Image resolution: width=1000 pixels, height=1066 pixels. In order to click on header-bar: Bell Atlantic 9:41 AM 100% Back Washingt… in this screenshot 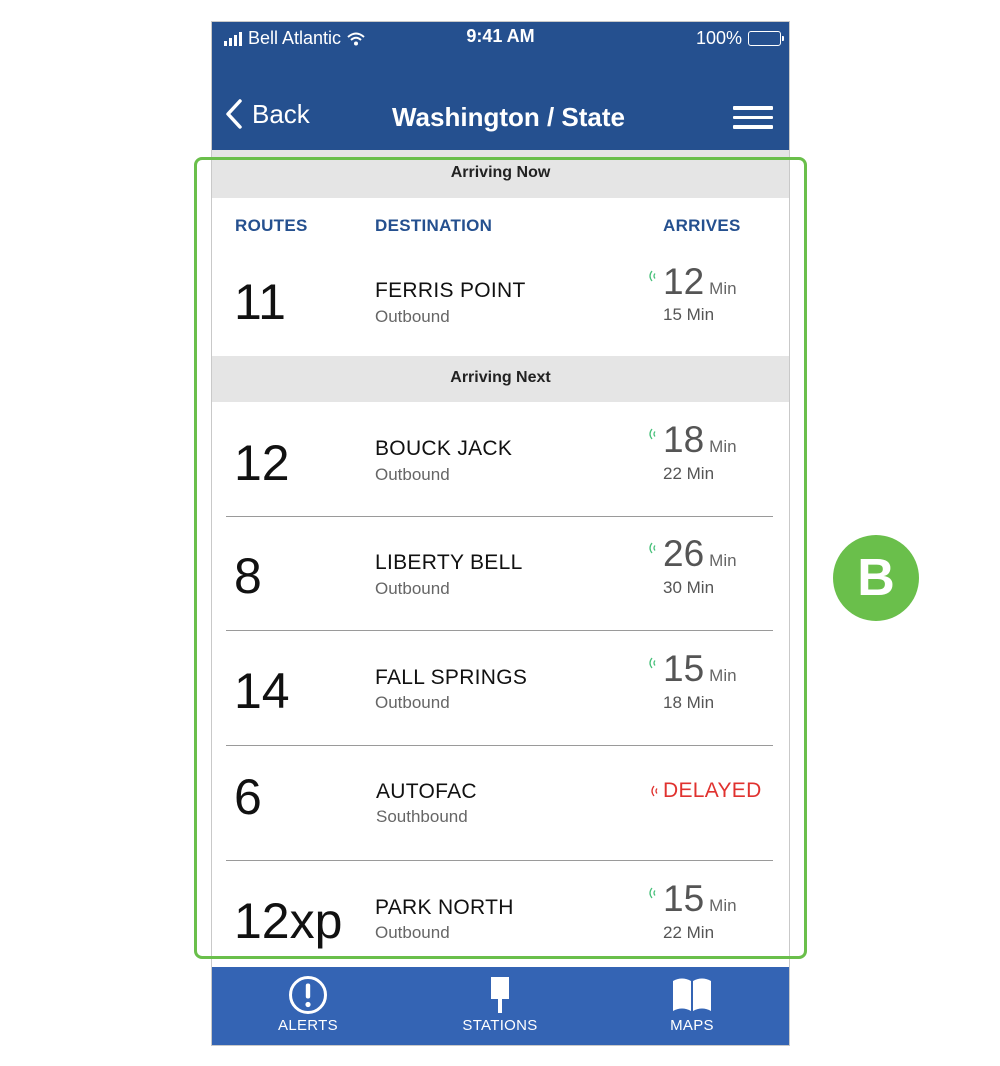, I will do `click(500, 86)`.